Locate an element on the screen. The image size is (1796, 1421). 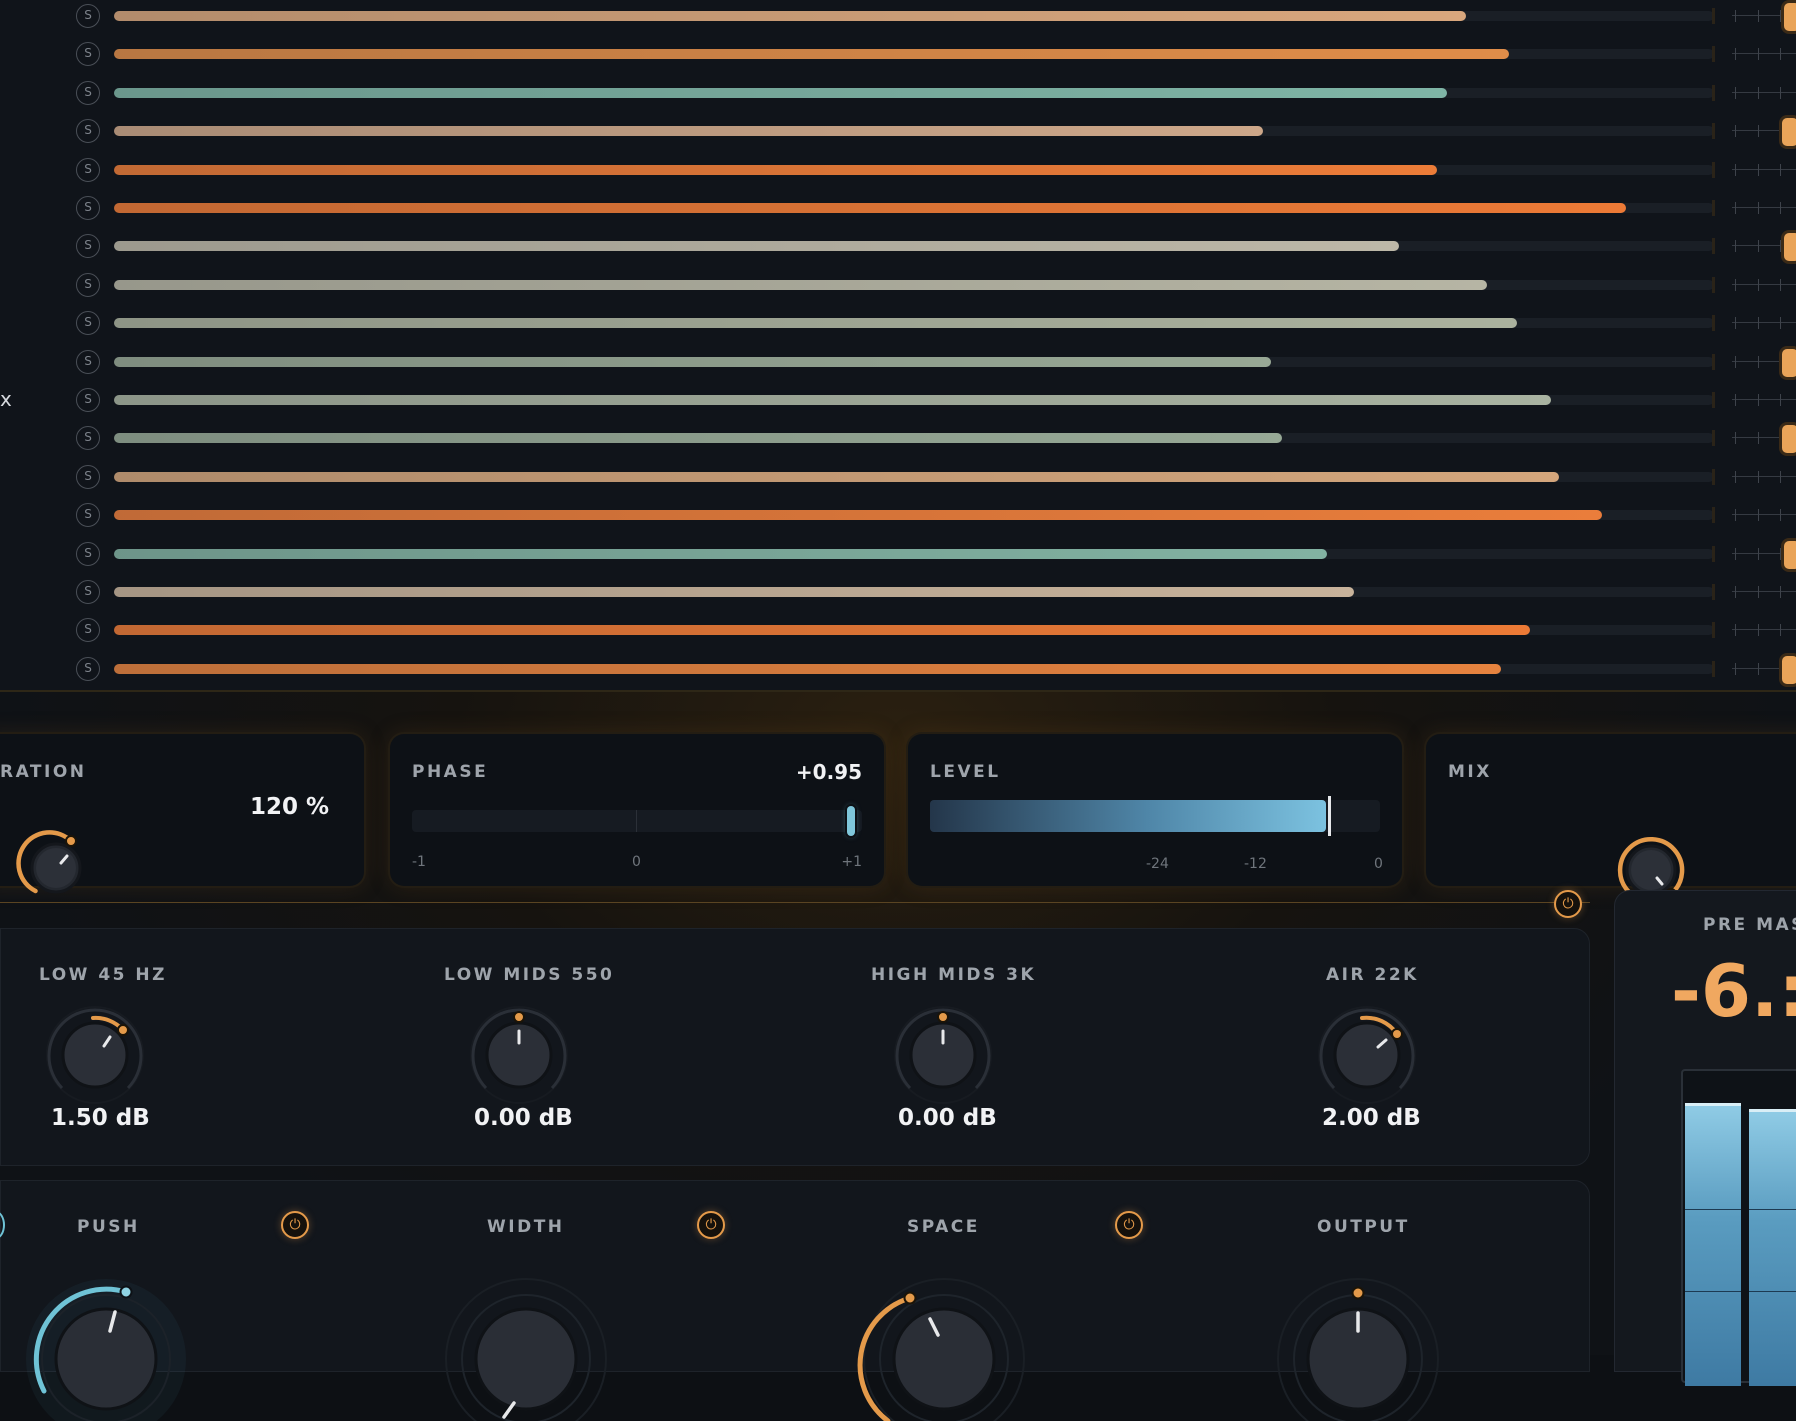
eq-lowmid-knob is located at coordinates (519, 1055).